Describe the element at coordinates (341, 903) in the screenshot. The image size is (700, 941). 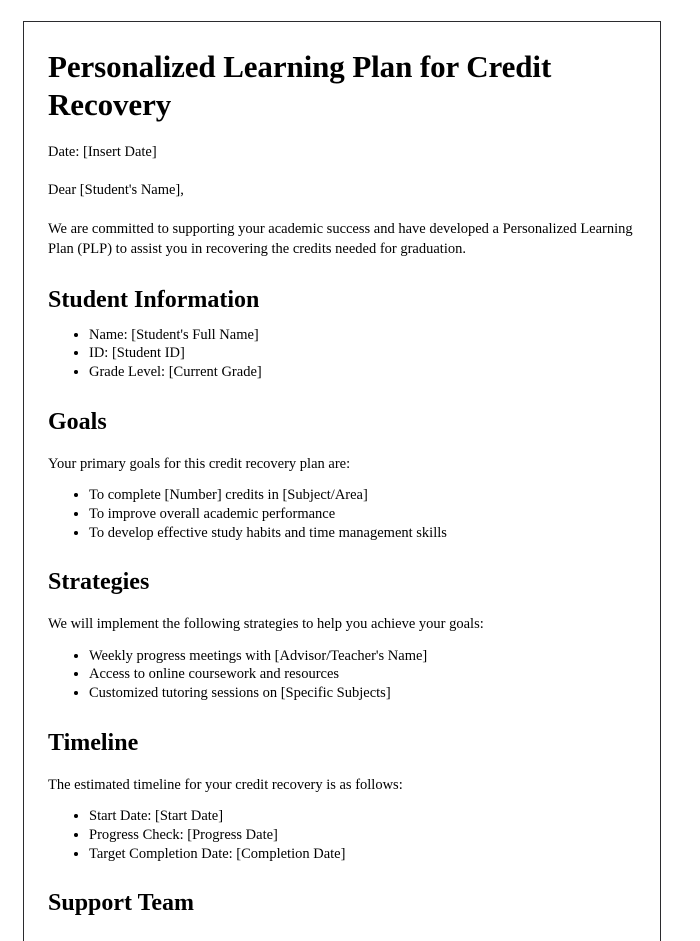
I see `section-support-team: Support Team` at that location.